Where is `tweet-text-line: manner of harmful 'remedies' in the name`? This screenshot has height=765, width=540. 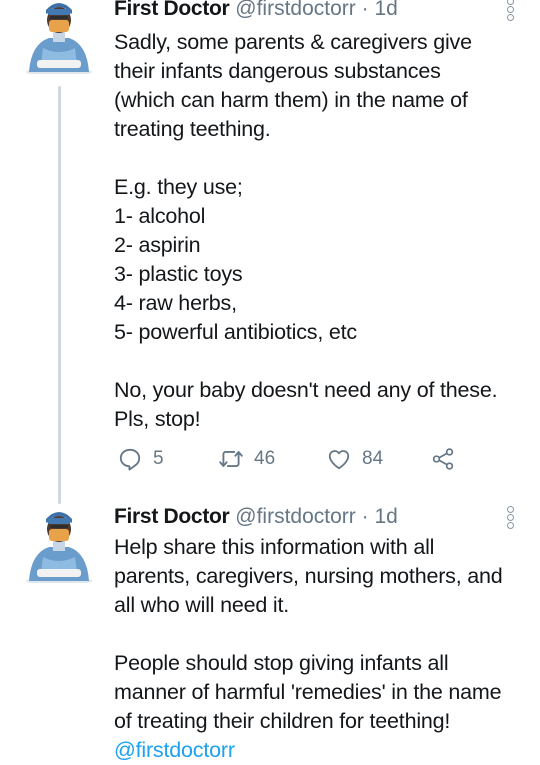
tweet-text-line: manner of harmful 'remedies' in the name is located at coordinates (308, 692).